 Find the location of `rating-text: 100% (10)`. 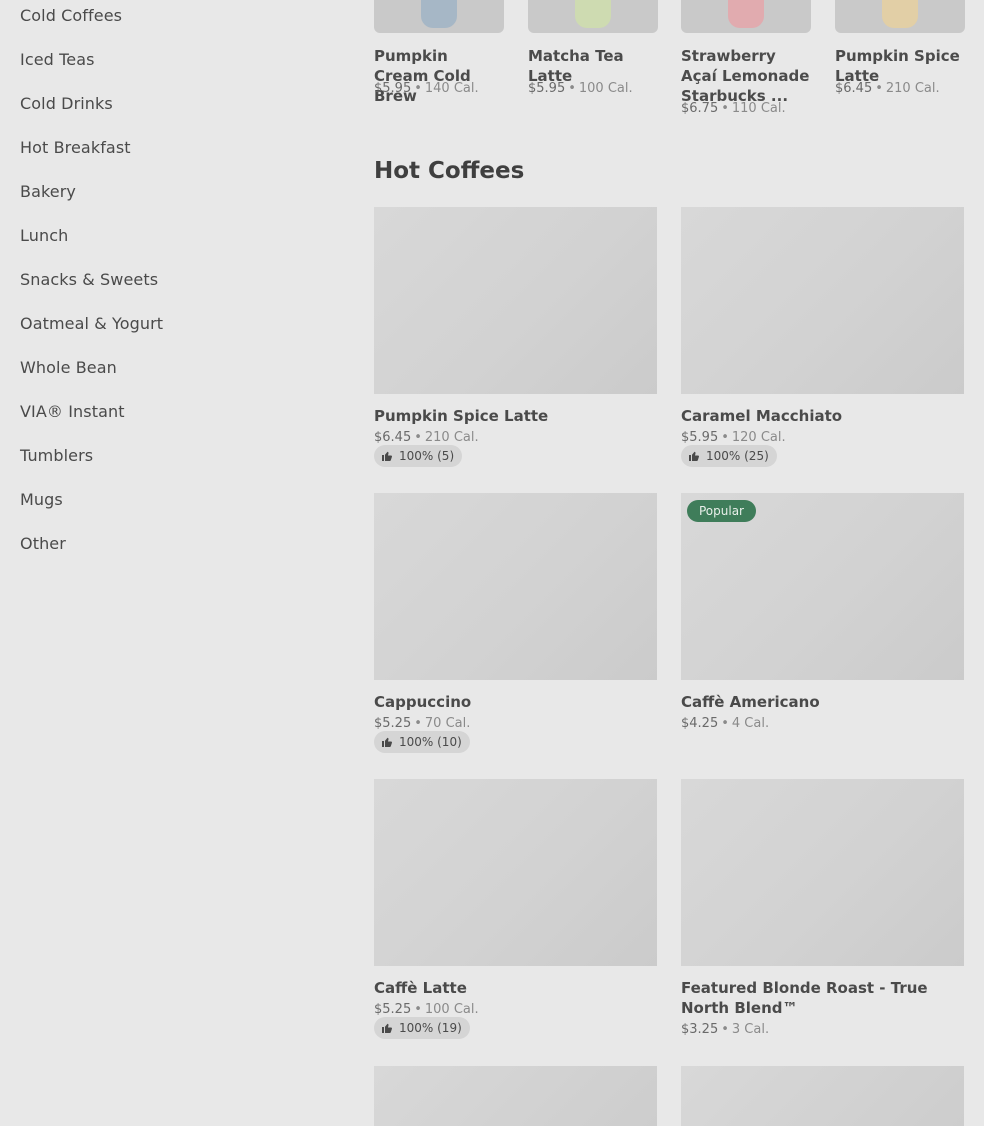

rating-text: 100% (10) is located at coordinates (430, 742).